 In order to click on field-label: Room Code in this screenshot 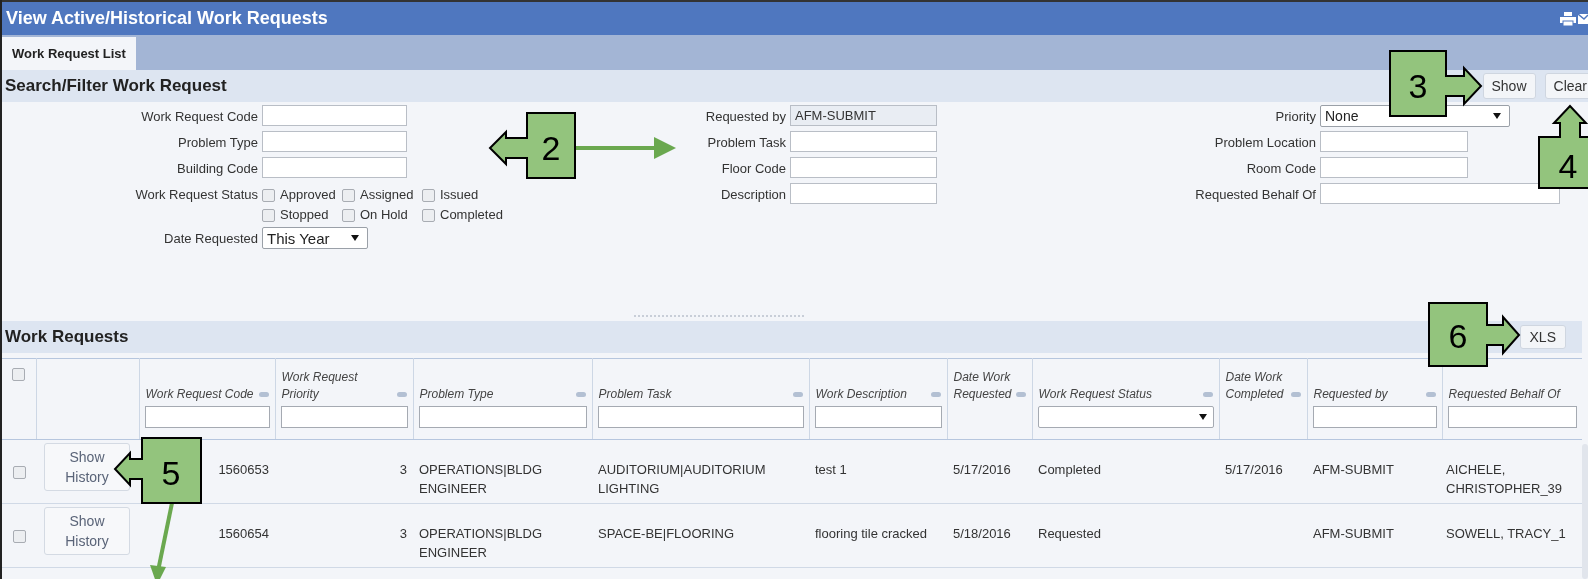, I will do `click(1281, 168)`.